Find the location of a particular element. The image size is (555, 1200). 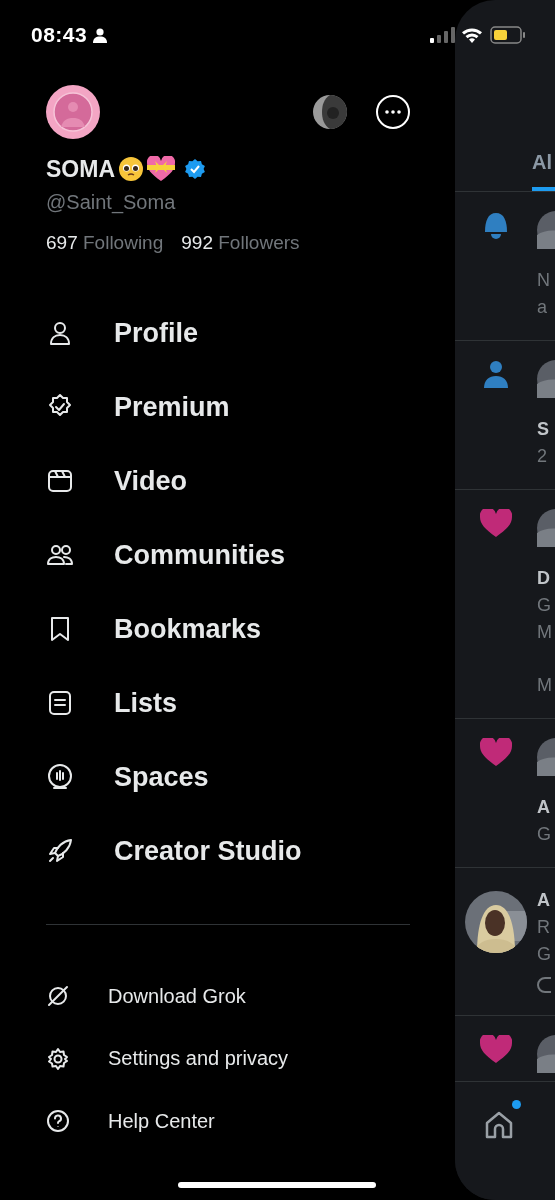

profile-handle: @Saint_Soma is located at coordinates (111, 202).